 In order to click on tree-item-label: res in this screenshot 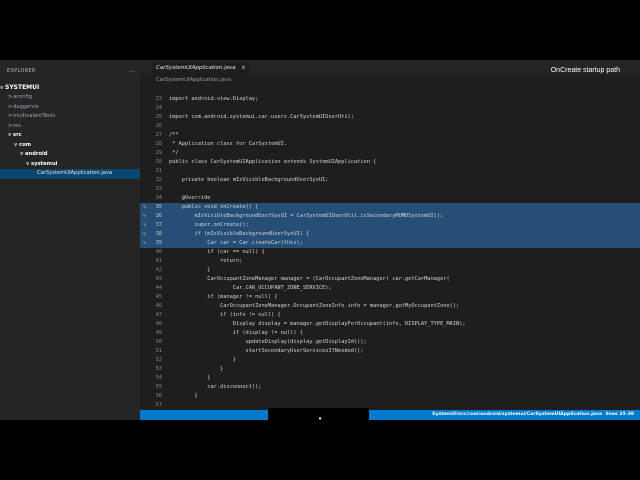, I will do `click(17, 125)`.